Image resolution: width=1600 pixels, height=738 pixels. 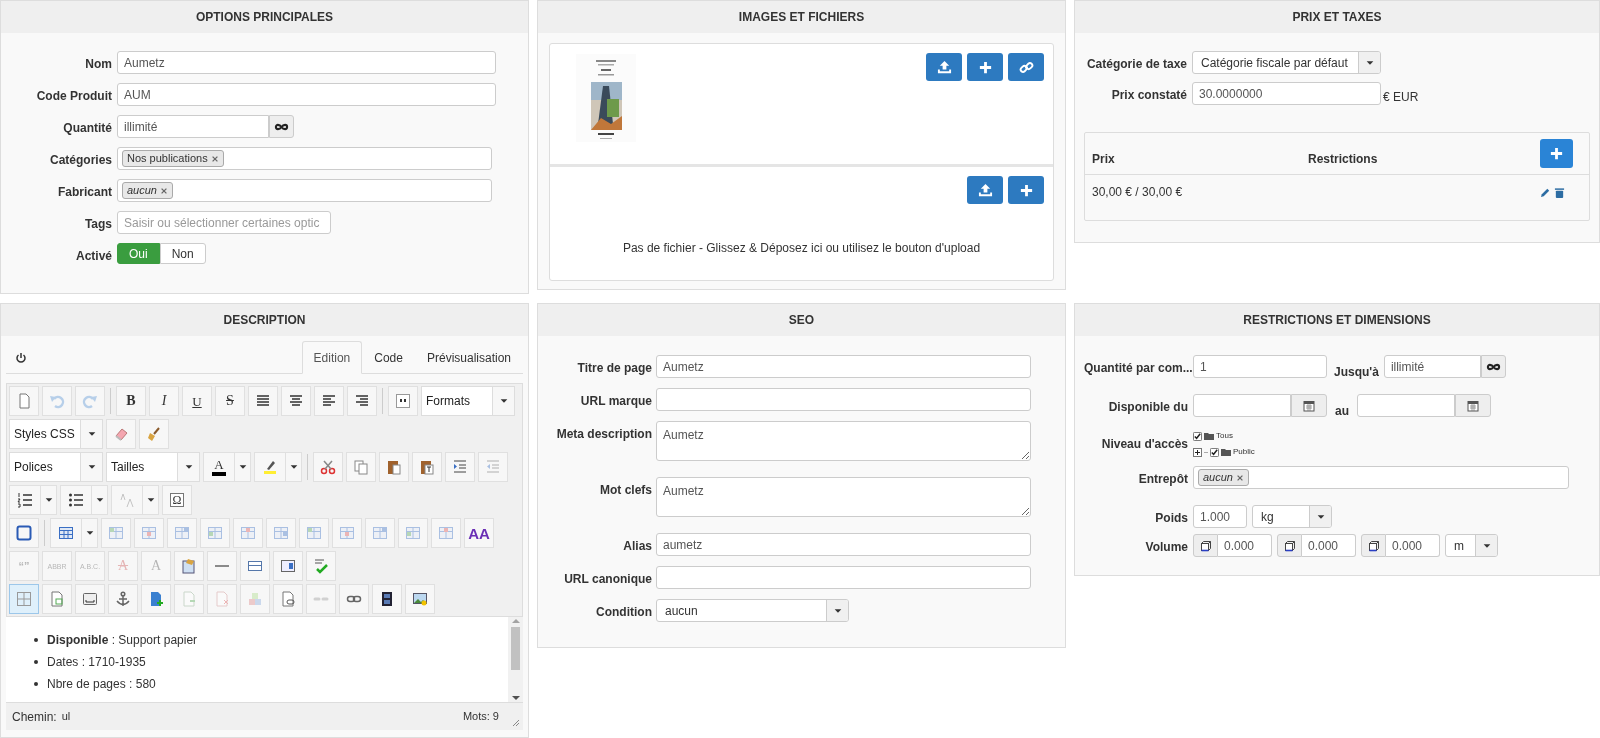 I want to click on split-button: A, so click(x=227, y=467).